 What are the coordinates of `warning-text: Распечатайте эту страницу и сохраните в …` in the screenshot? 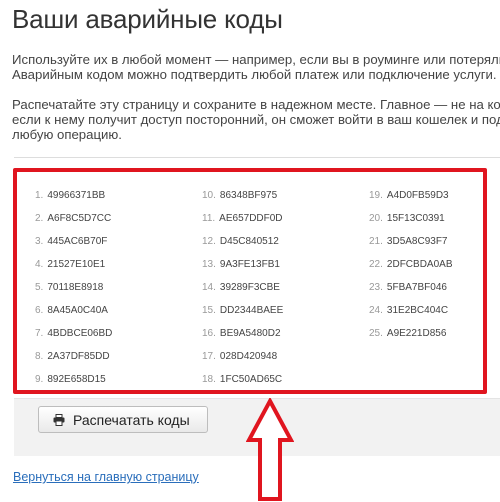 It's located at (256, 119).